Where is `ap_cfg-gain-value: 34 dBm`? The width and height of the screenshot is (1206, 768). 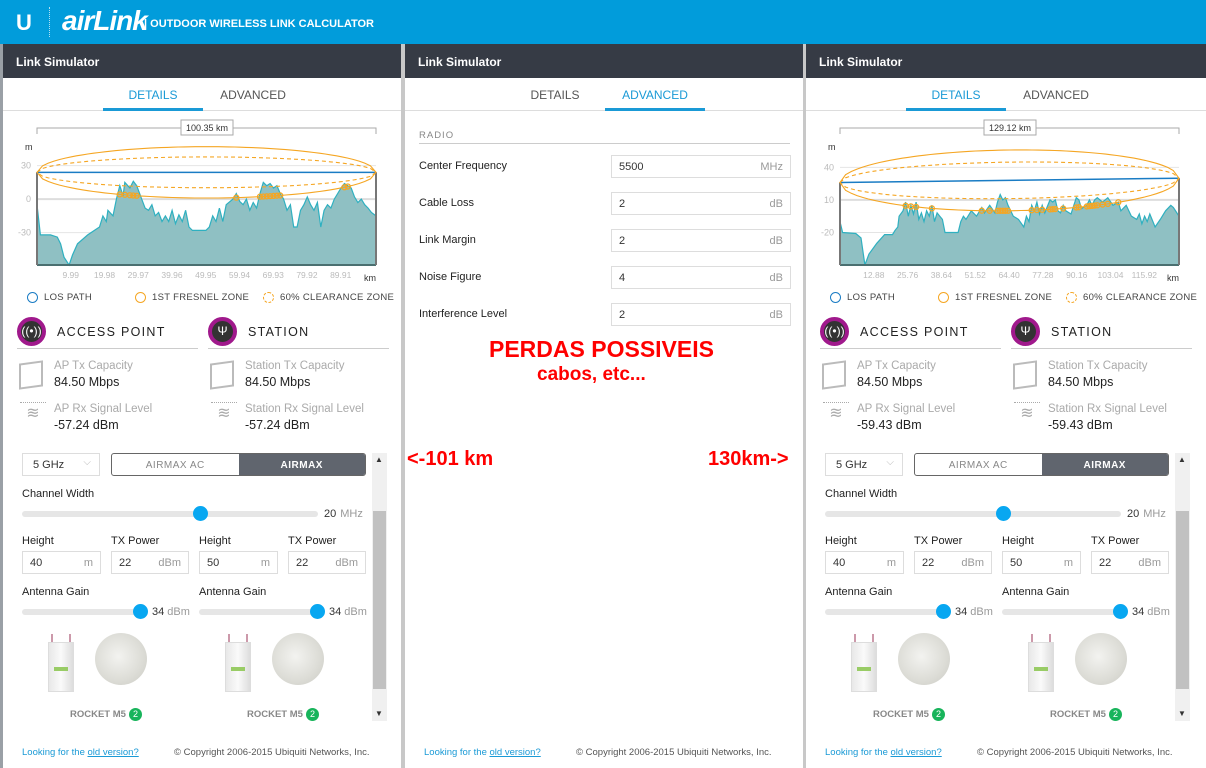
ap_cfg-gain-value: 34 dBm is located at coordinates (974, 612).